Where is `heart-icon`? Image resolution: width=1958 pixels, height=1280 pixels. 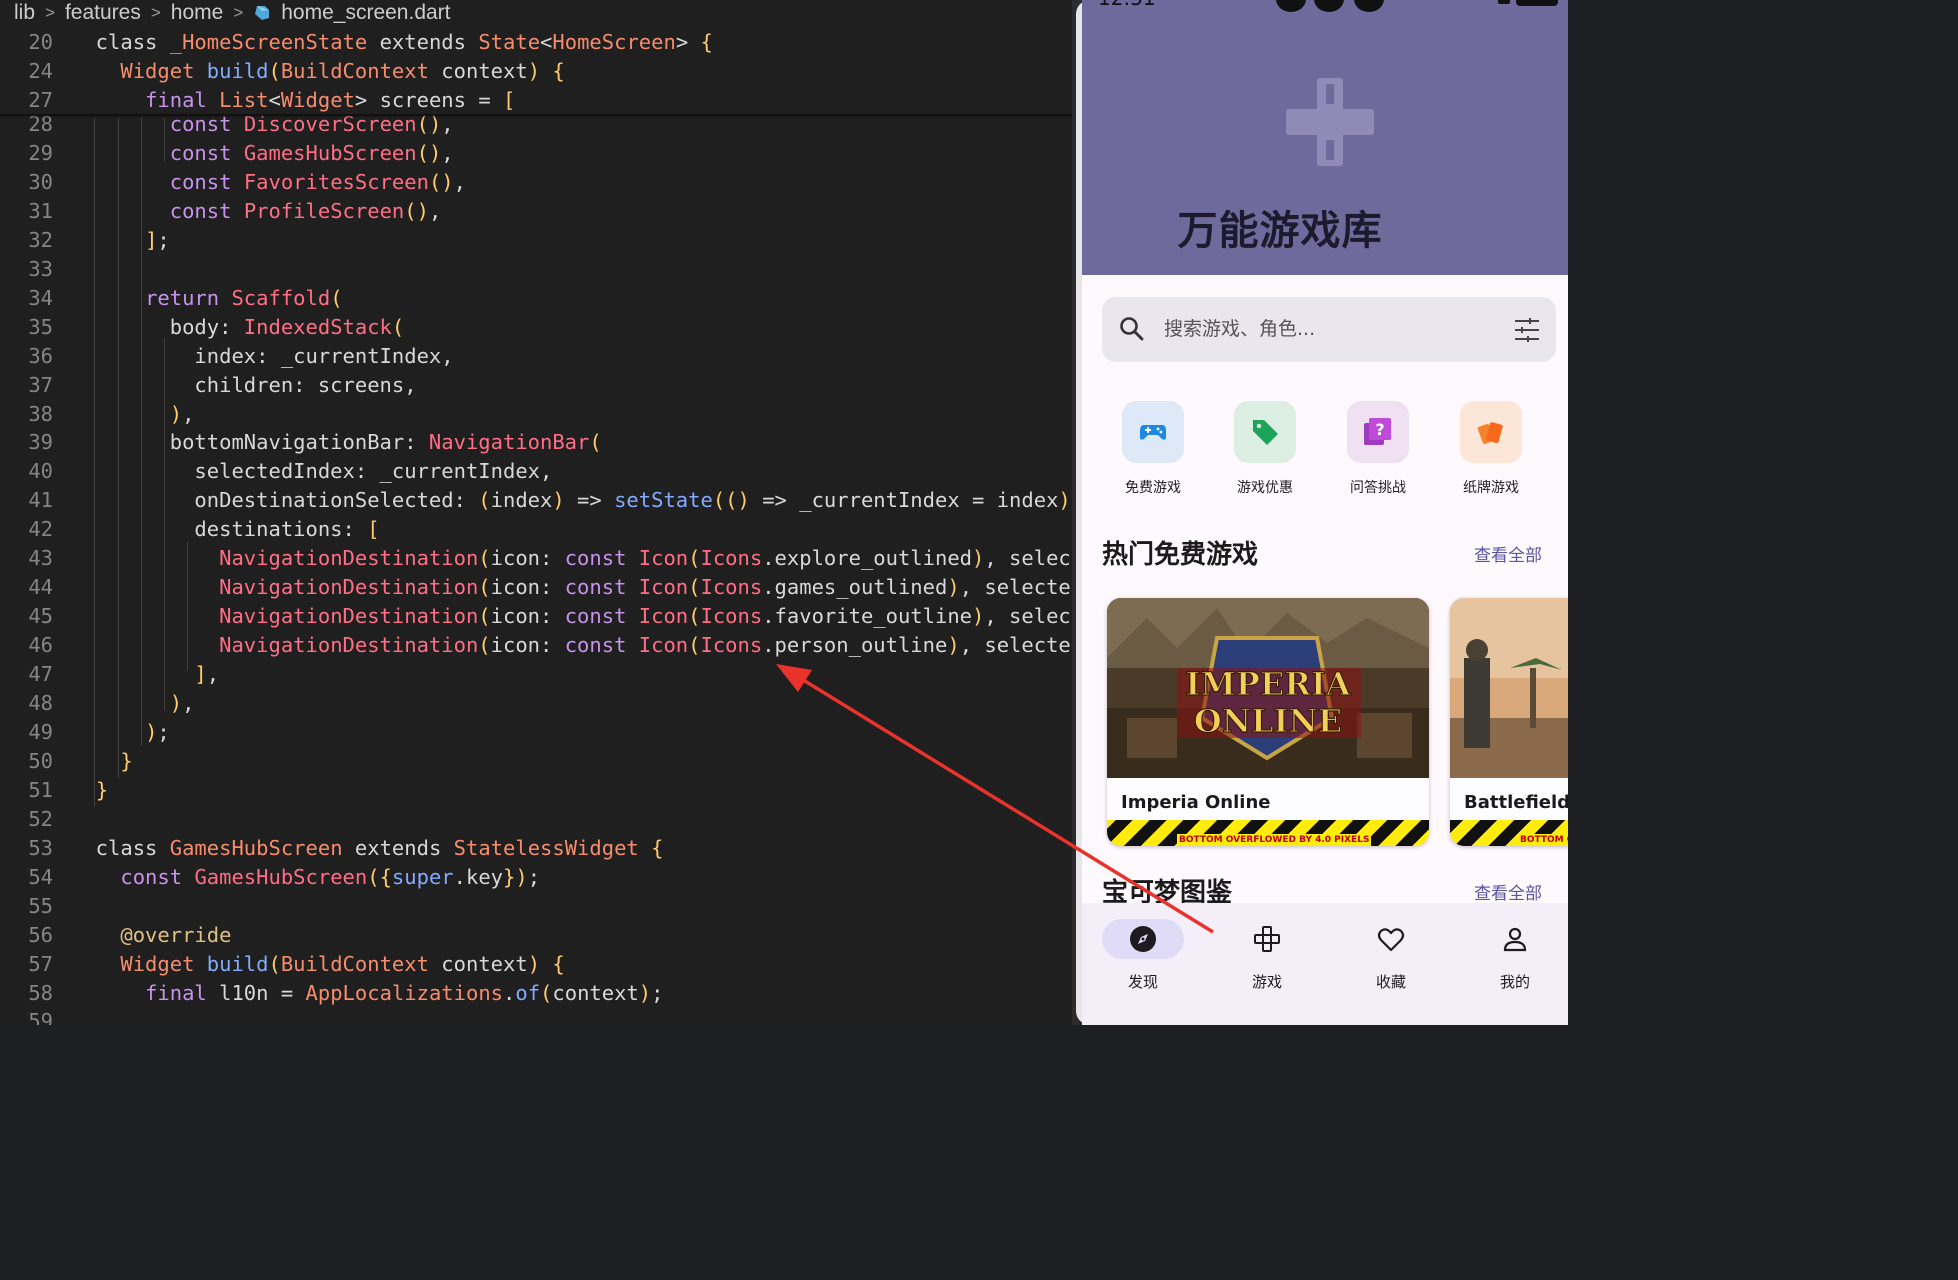
heart-icon is located at coordinates (1391, 940).